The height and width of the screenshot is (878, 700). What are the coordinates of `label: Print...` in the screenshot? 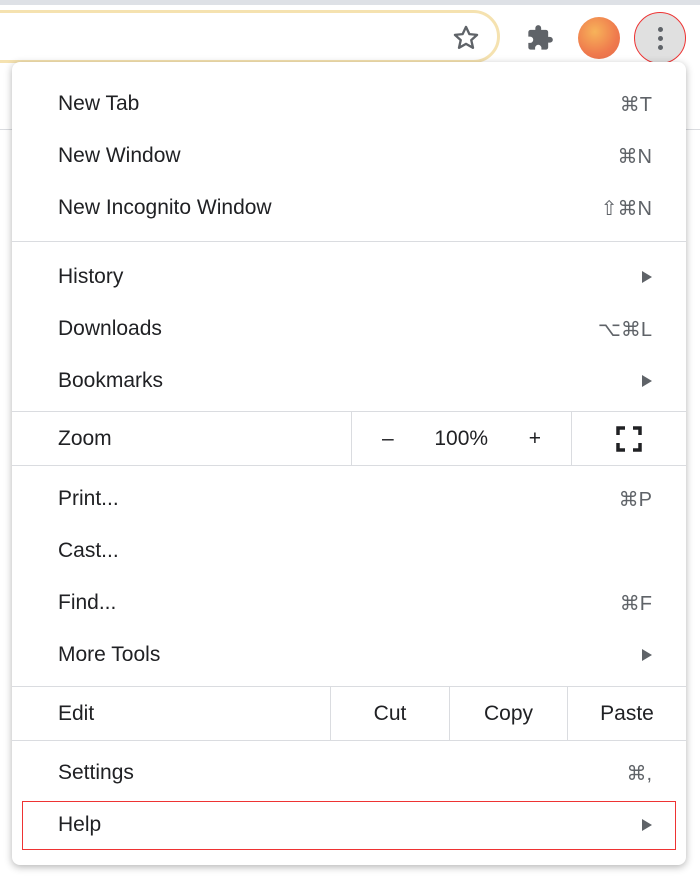 It's located at (88, 498).